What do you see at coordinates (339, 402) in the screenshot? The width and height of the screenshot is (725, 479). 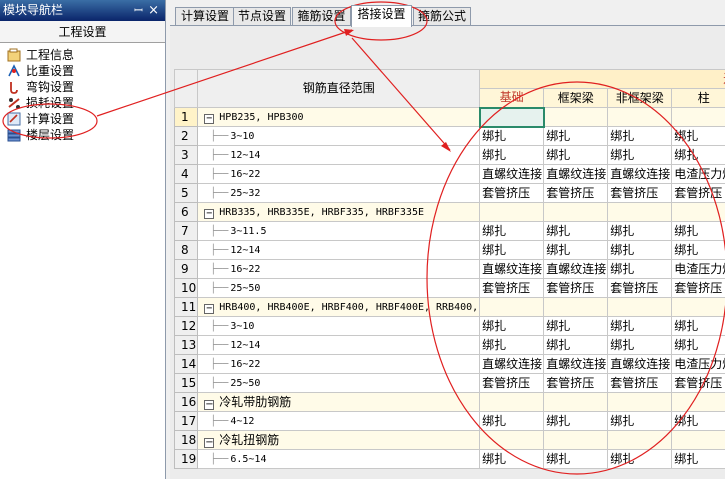 I see `steel-group-name: − 冷轧带肋钢筋` at bounding box center [339, 402].